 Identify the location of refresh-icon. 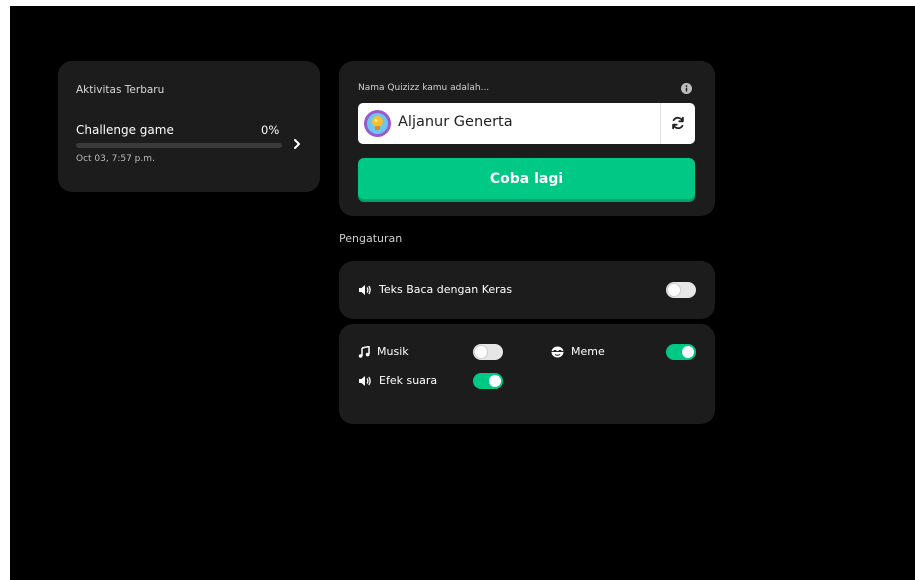
(678, 123).